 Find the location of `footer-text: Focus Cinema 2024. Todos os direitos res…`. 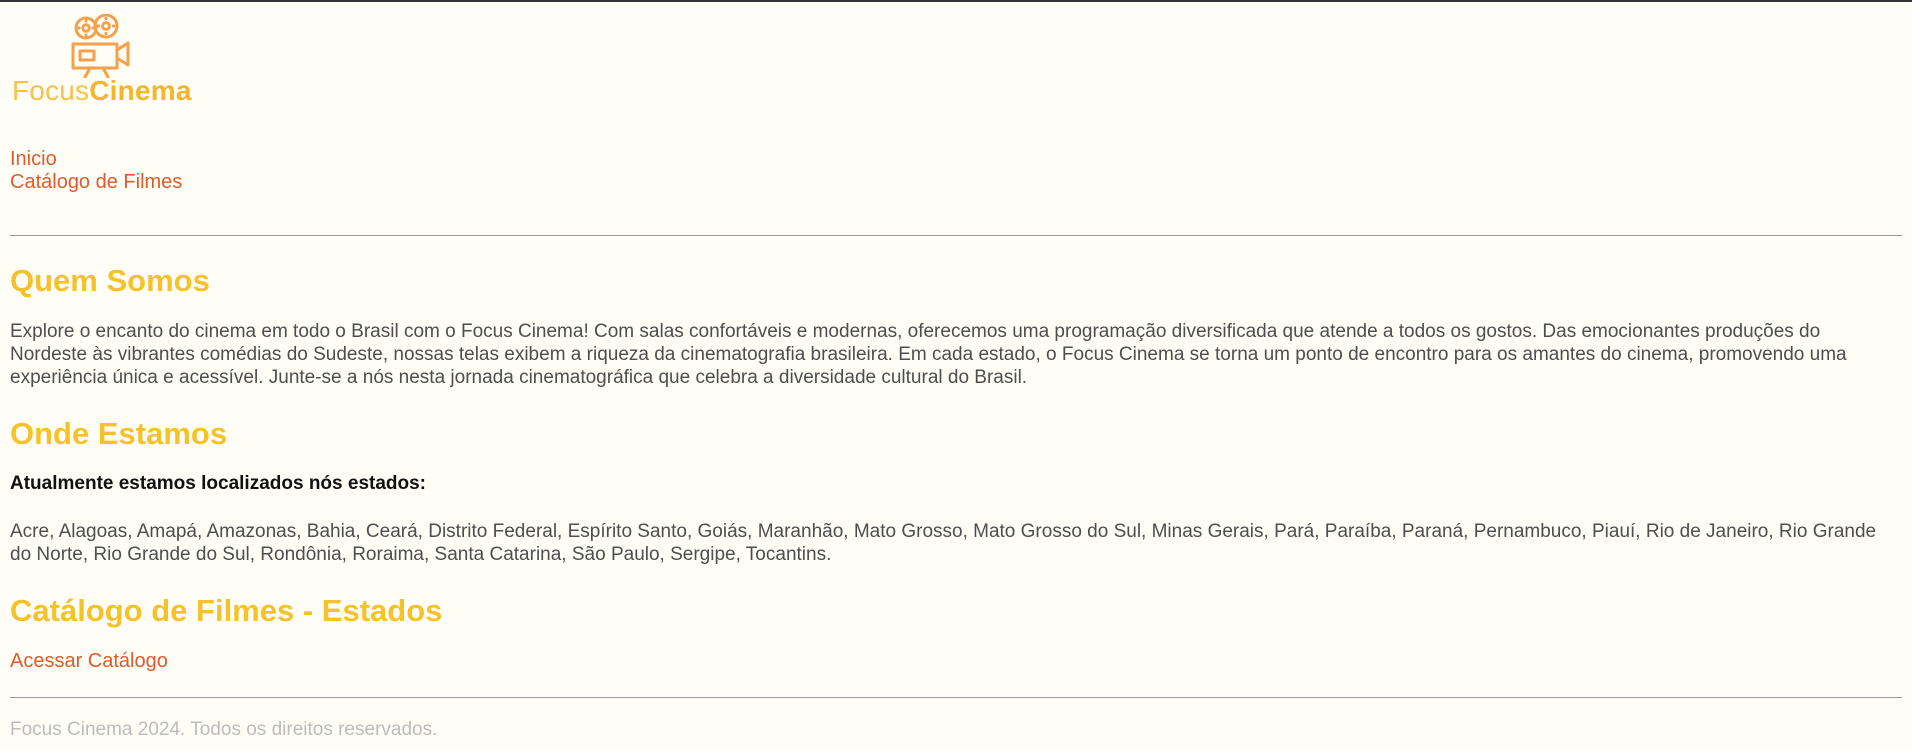

footer-text: Focus Cinema 2024. Todos os direitos res… is located at coordinates (224, 729).